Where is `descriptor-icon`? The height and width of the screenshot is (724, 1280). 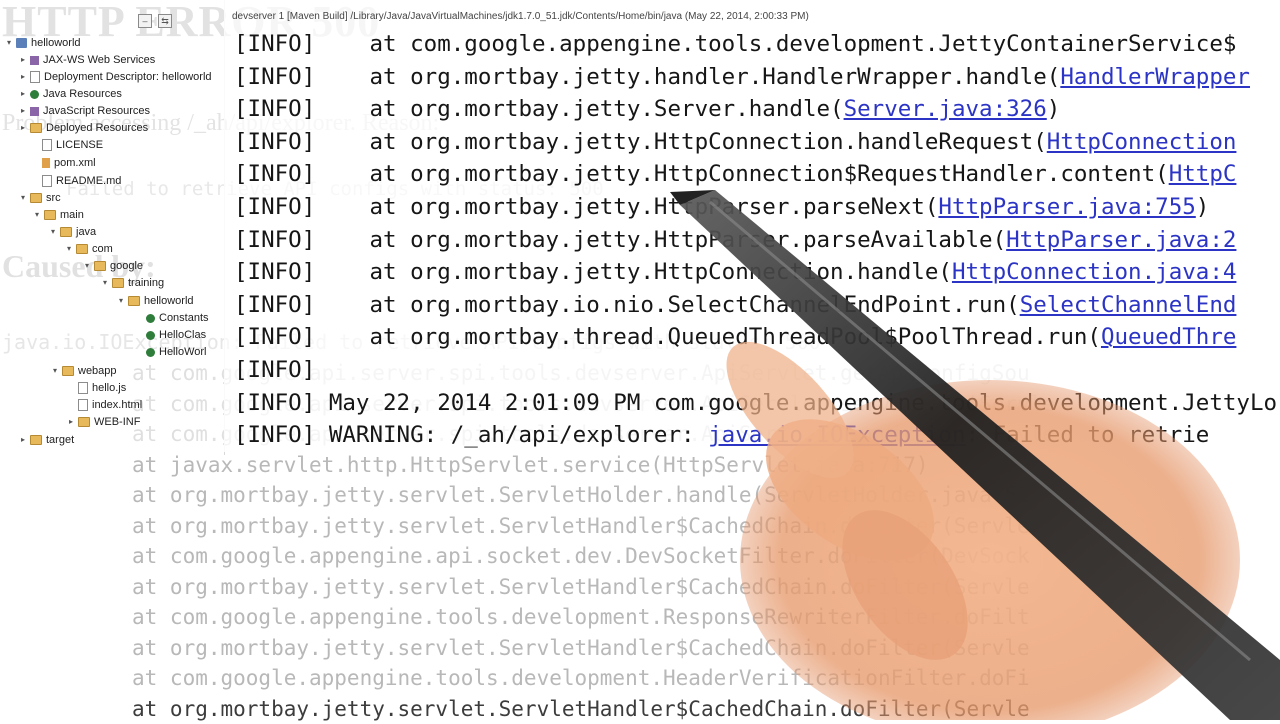
descriptor-icon is located at coordinates (35, 77).